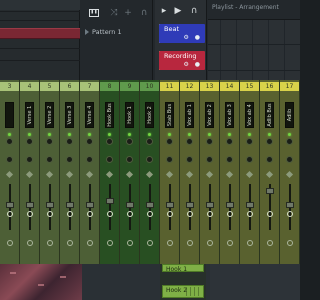 This screenshot has height=300, width=320. Describe the element at coordinates (182, 33) in the screenshot. I see `track-header-beat: Beat ⚙ ●` at that location.